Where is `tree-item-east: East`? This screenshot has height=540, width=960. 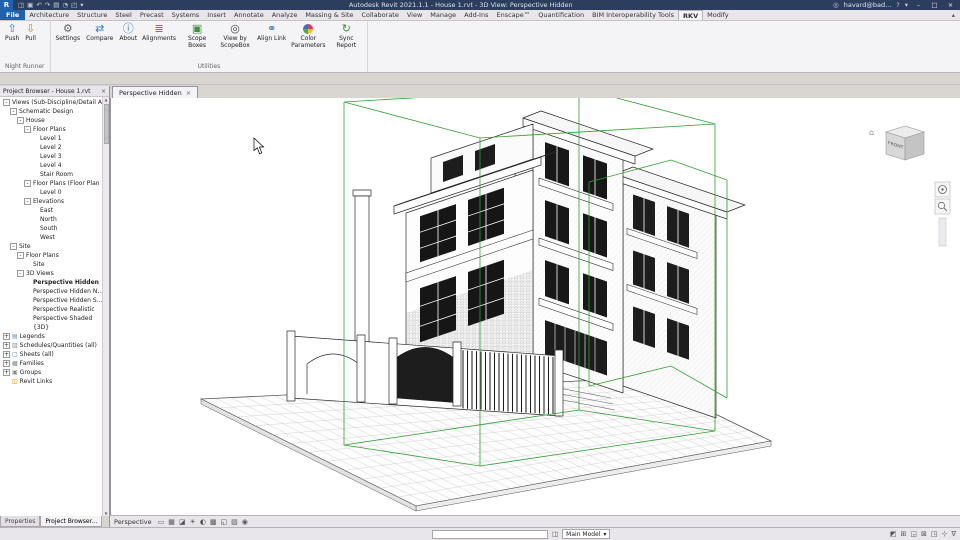 tree-item-east: East is located at coordinates (54, 210).